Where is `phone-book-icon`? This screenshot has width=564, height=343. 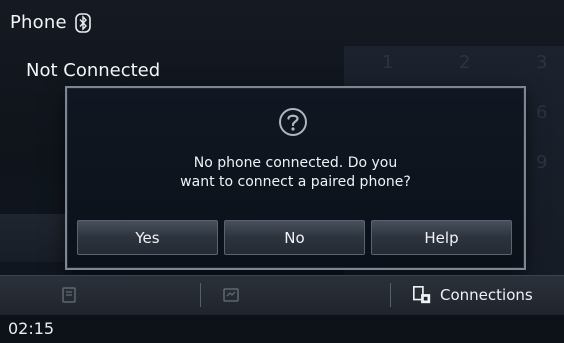 phone-book-icon is located at coordinates (69, 295).